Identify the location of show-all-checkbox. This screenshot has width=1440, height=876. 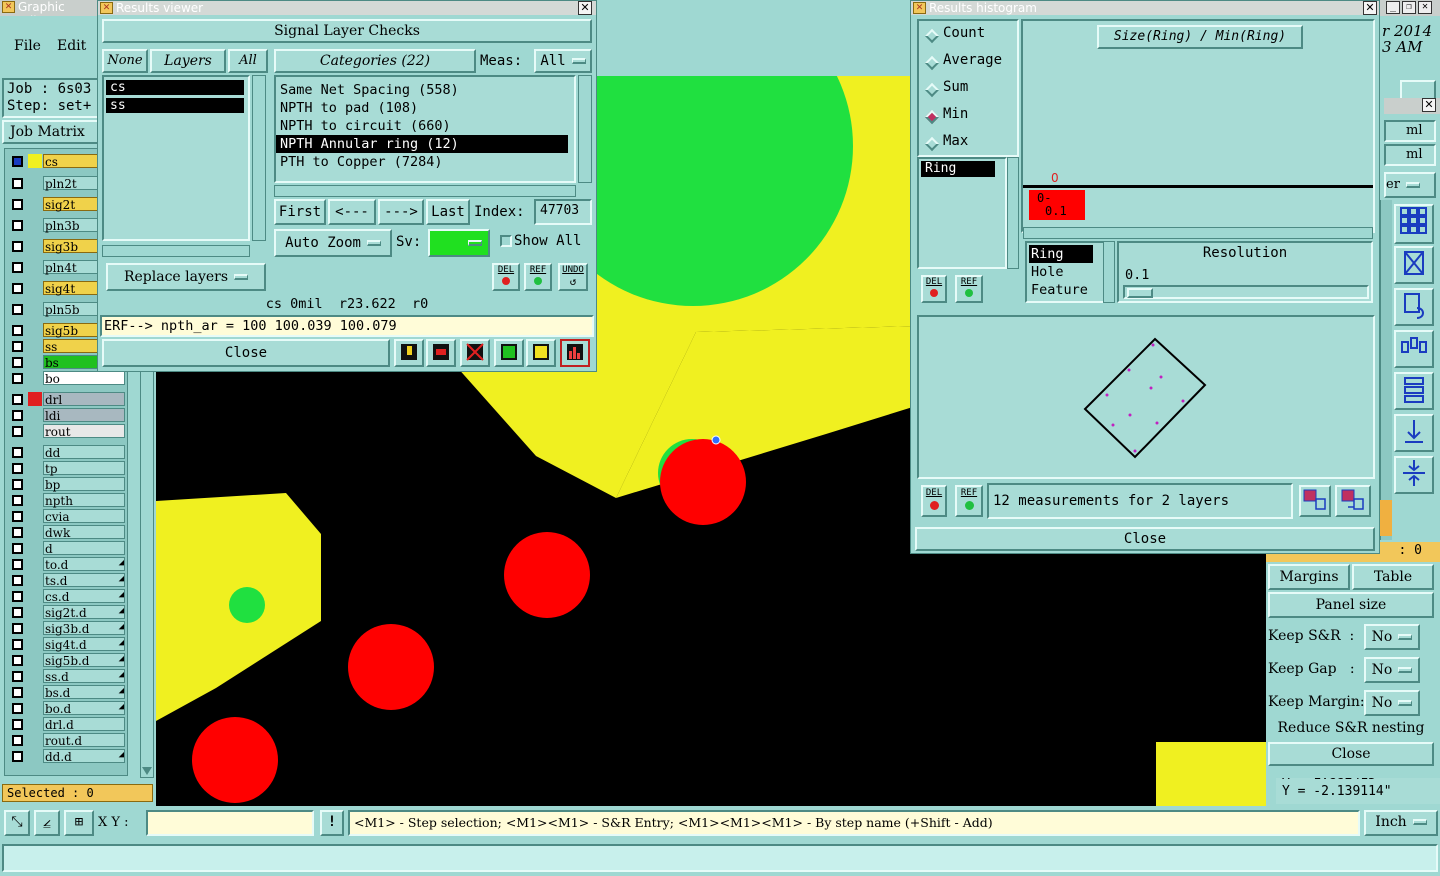
(506, 241).